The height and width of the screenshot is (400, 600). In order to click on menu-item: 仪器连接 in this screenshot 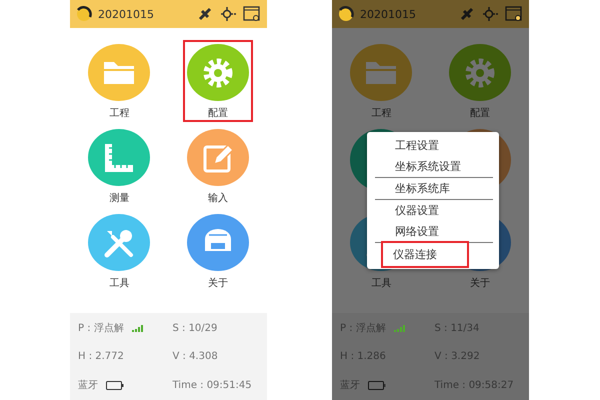, I will do `click(425, 254)`.